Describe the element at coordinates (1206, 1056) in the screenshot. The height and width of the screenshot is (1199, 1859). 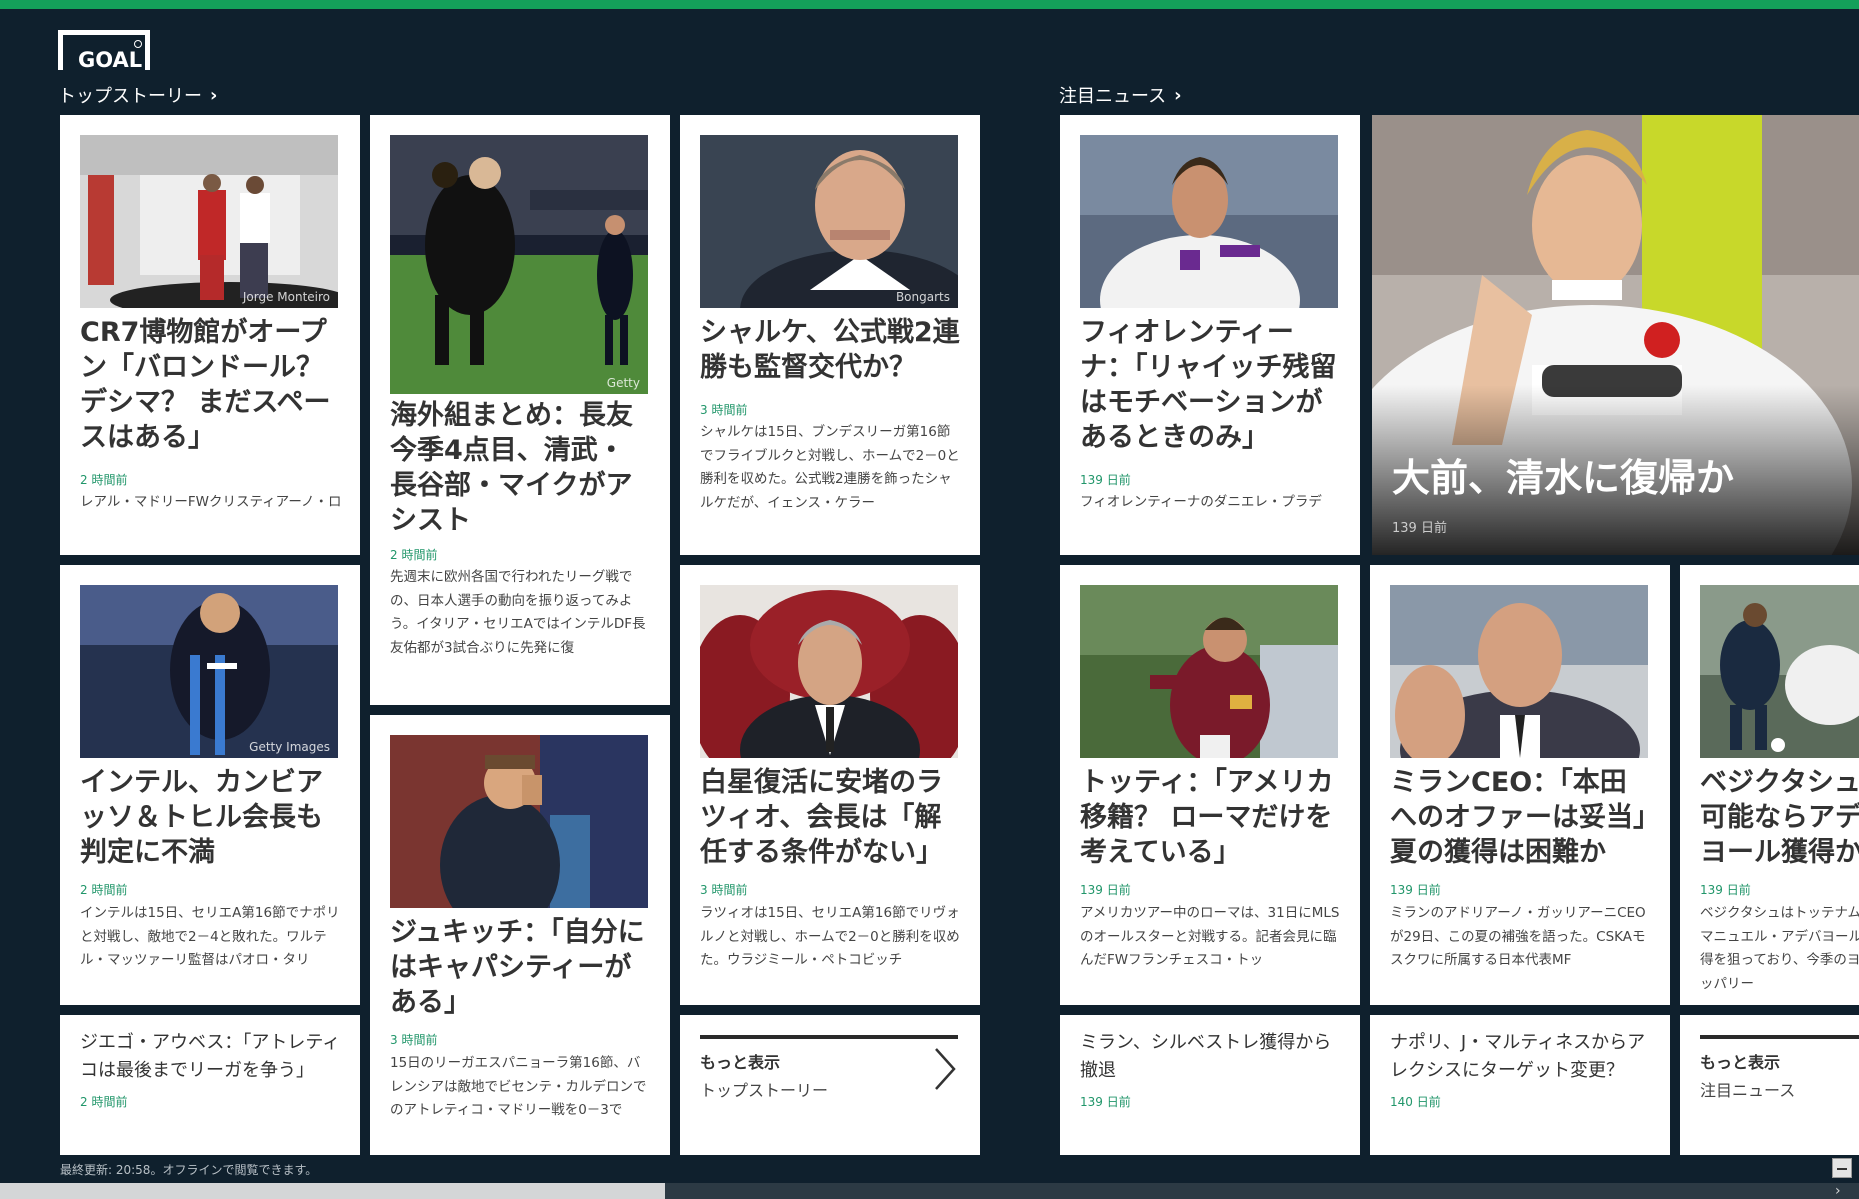
I see `article-title: ミラン、シルベストレ獲得から撤退` at that location.